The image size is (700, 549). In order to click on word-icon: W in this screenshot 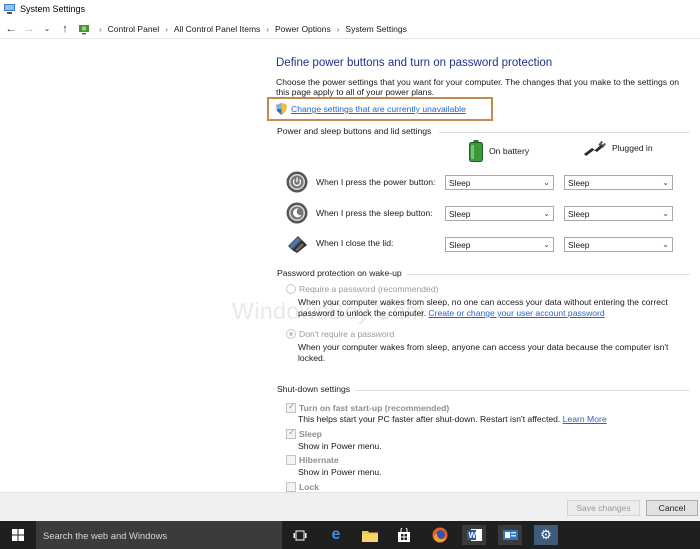, I will do `click(474, 535)`.